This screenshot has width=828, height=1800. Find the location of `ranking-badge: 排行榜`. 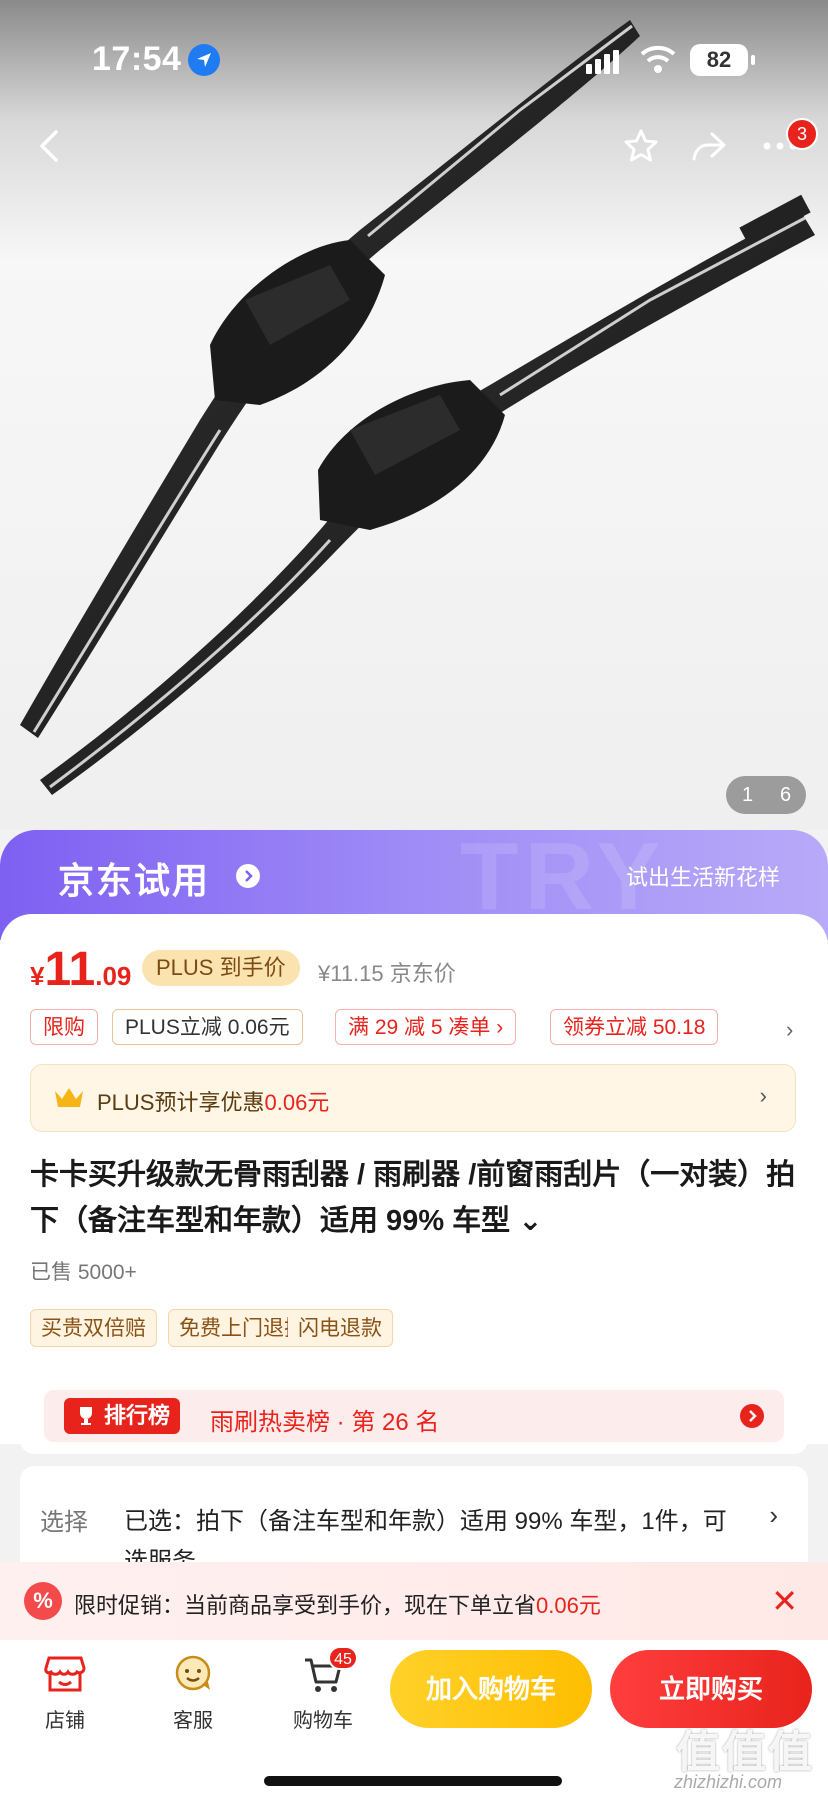

ranking-badge: 排行榜 is located at coordinates (122, 1416).